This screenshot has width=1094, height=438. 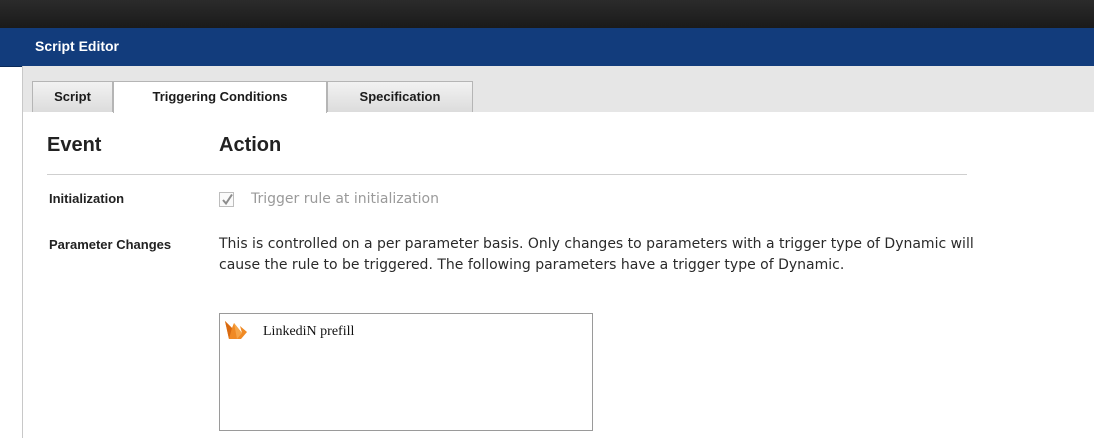 I want to click on tab-script: Script, so click(x=72, y=96).